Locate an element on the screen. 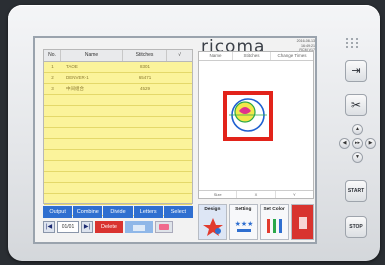  row-stitches: 4529 is located at coordinates (144, 88).